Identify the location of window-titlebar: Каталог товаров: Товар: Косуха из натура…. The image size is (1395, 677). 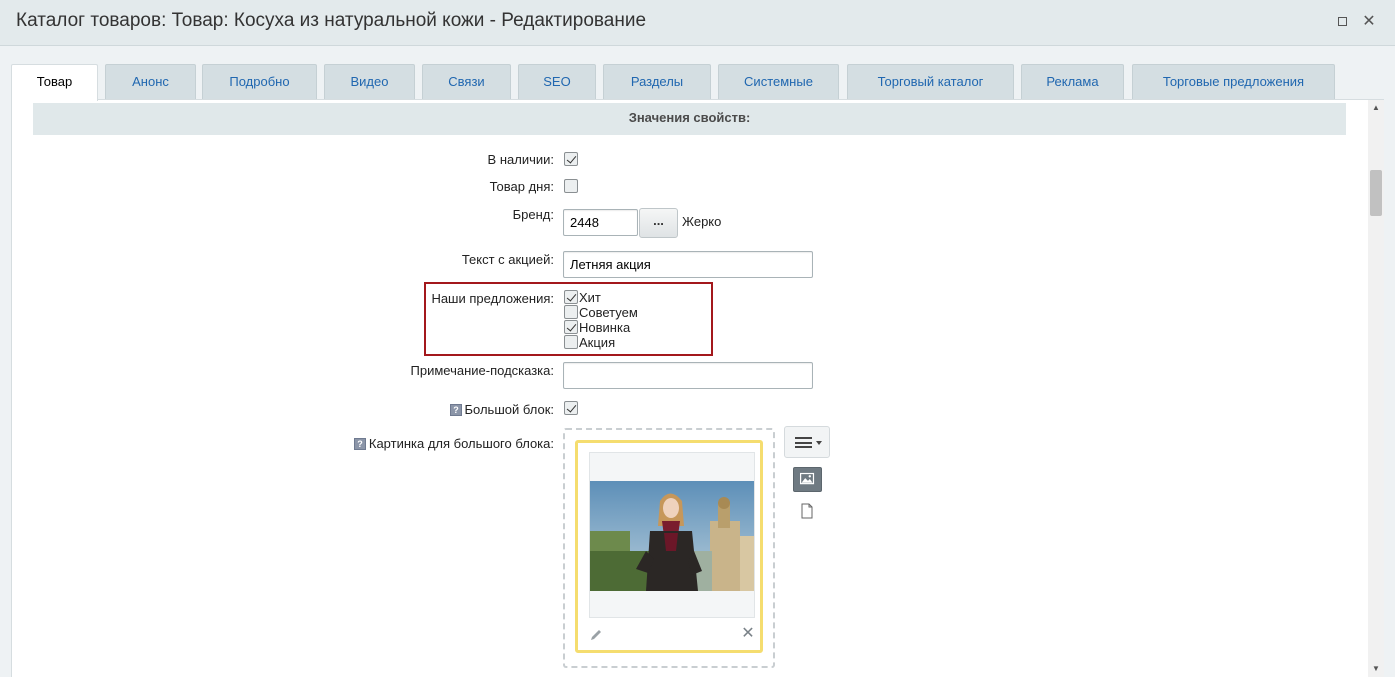
(697, 23).